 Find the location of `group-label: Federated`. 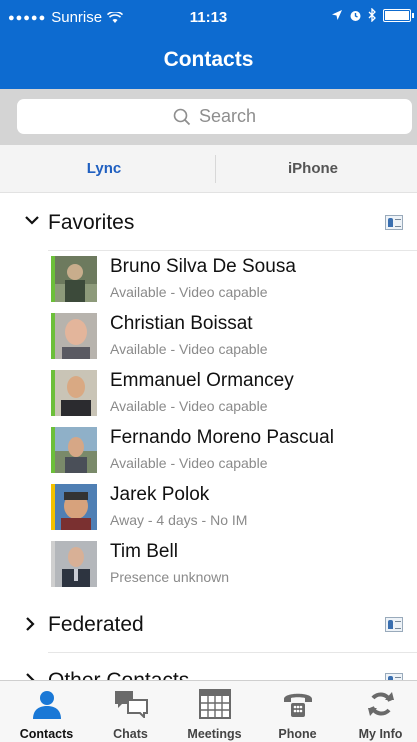

group-label: Federated is located at coordinates (96, 624).